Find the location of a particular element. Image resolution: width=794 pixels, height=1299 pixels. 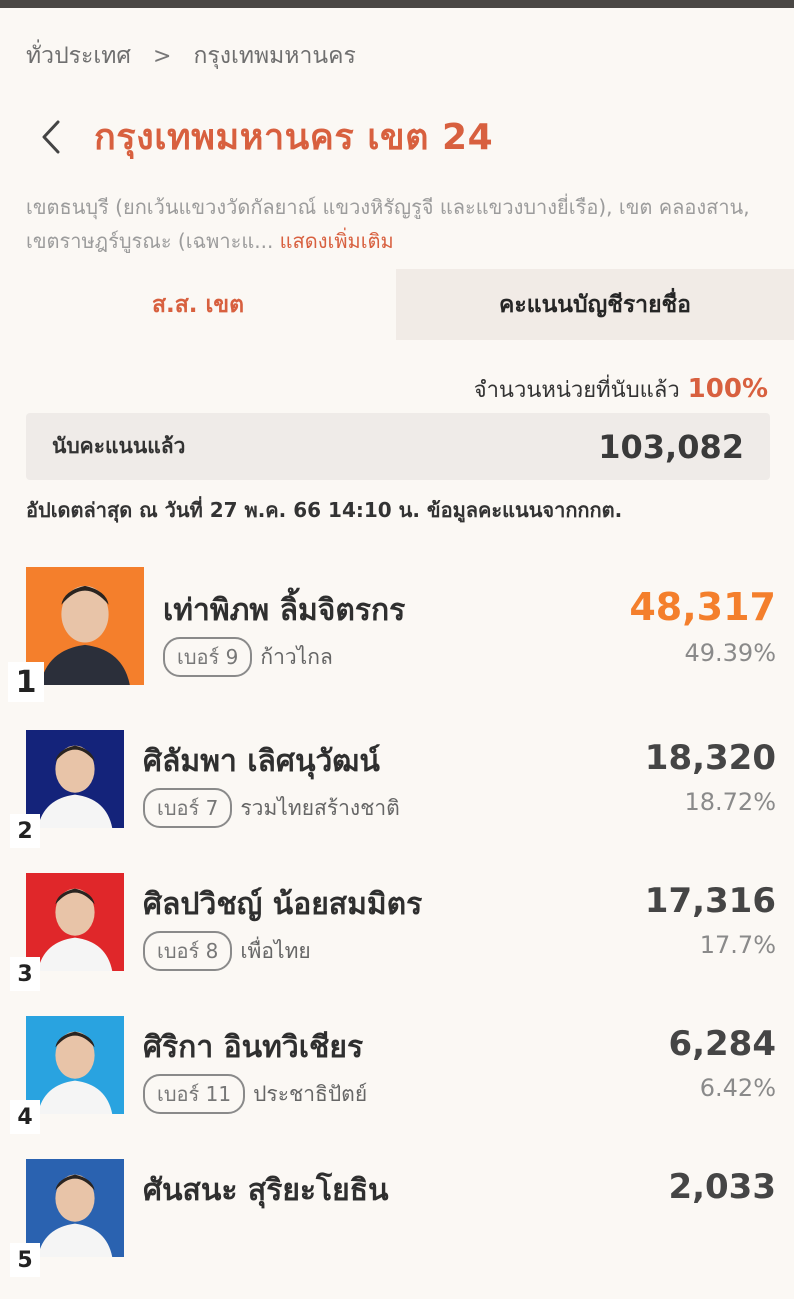

candidate-number-badge: เบอร์ 8 is located at coordinates (188, 951).